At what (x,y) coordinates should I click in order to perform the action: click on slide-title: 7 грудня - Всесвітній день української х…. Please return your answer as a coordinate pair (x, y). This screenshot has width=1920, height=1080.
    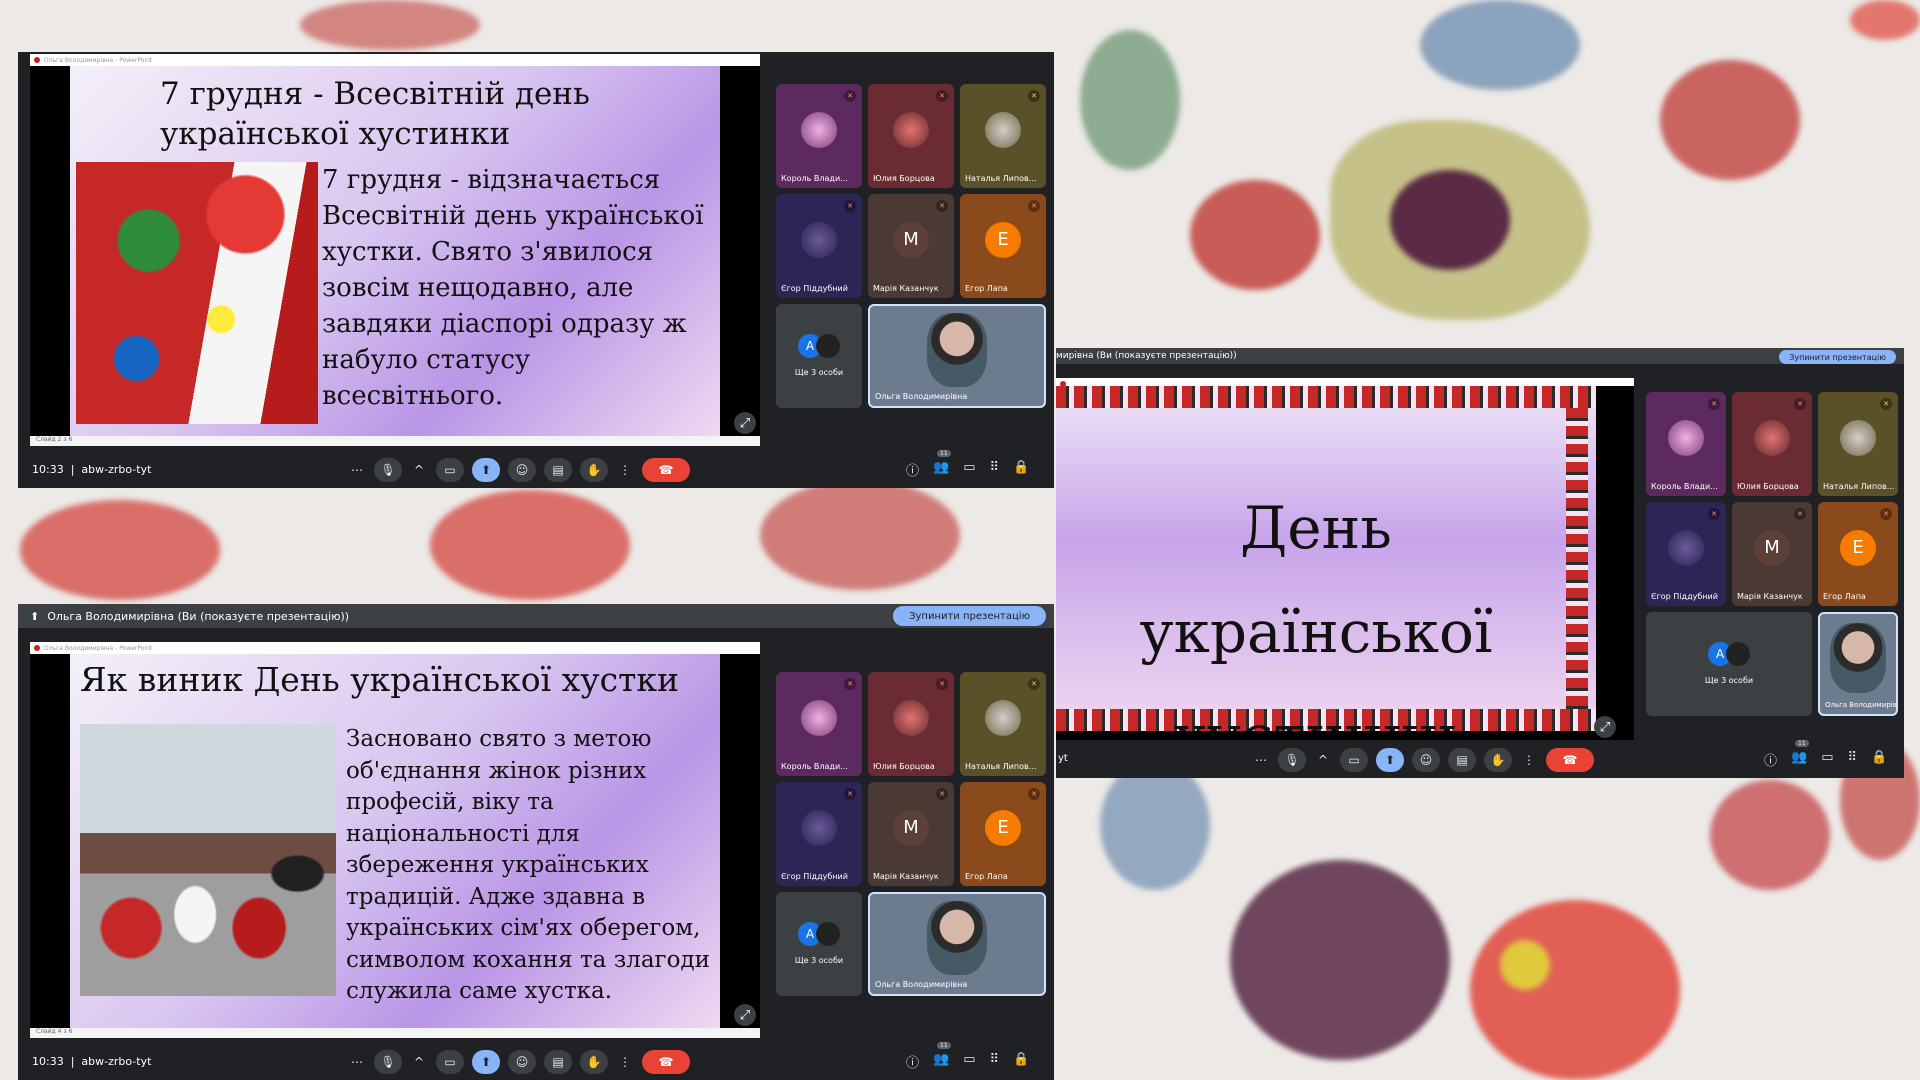
    Looking at the image, I should click on (375, 114).